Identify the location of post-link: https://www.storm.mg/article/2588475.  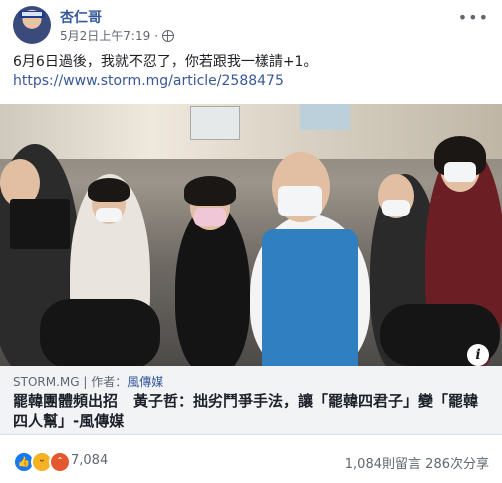
(148, 81).